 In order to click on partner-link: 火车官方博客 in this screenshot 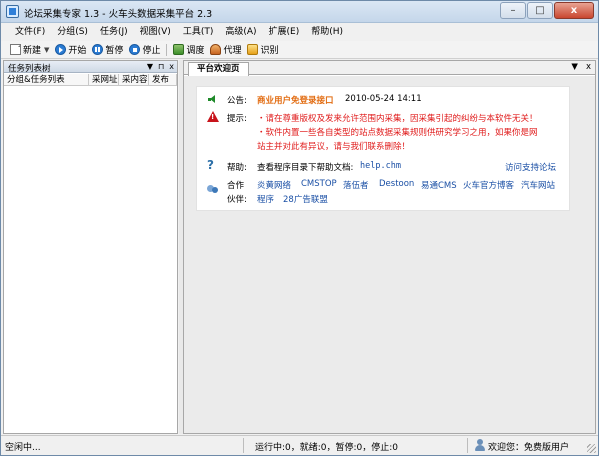, I will do `click(488, 185)`.